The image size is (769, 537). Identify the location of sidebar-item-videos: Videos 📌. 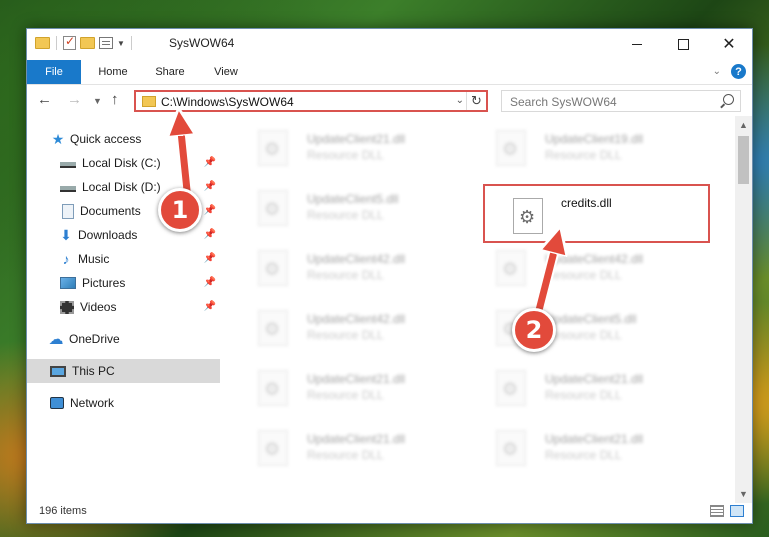
(123, 307).